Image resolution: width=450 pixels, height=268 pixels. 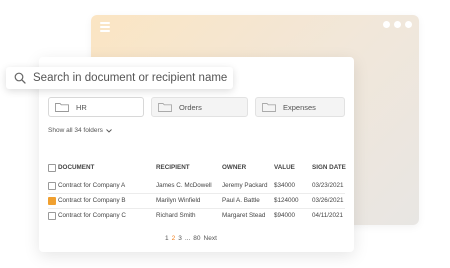 What do you see at coordinates (245, 185) in the screenshot?
I see `cell-owner: Jeremy Packard` at bounding box center [245, 185].